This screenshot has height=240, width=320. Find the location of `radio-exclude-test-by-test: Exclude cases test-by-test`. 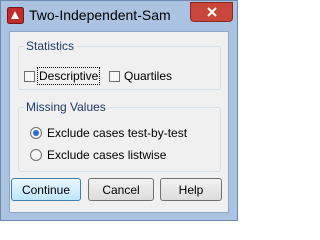

radio-exclude-test-by-test: Exclude cases test-by-test is located at coordinates (108, 133).